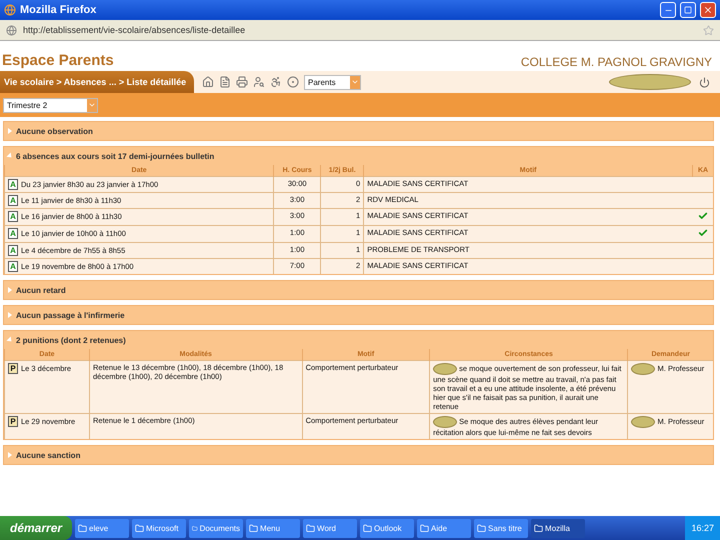 Image resolution: width=720 pixels, height=540 pixels. Describe the element at coordinates (293, 82) in the screenshot. I see `target-icon` at that location.